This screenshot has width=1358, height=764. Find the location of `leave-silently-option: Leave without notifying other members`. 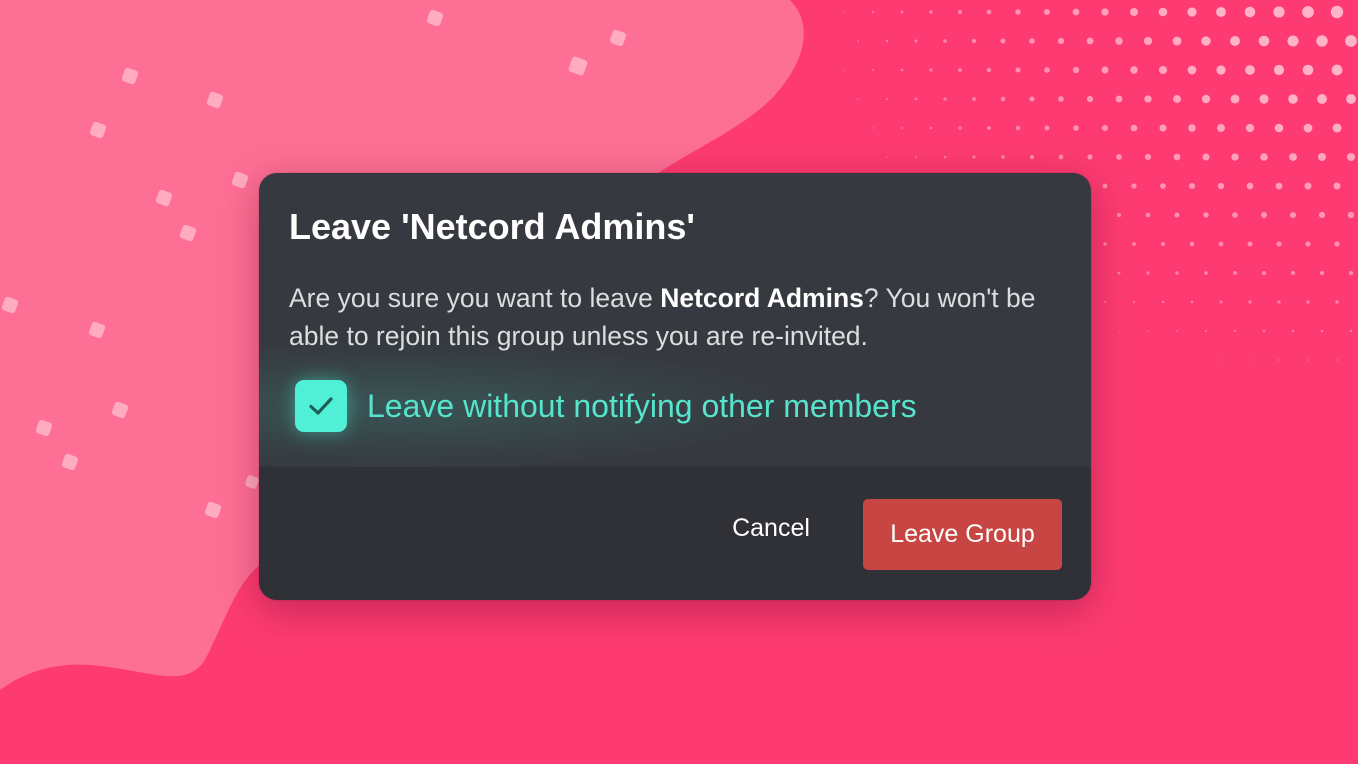

leave-silently-option: Leave without notifying other members is located at coordinates (588, 406).